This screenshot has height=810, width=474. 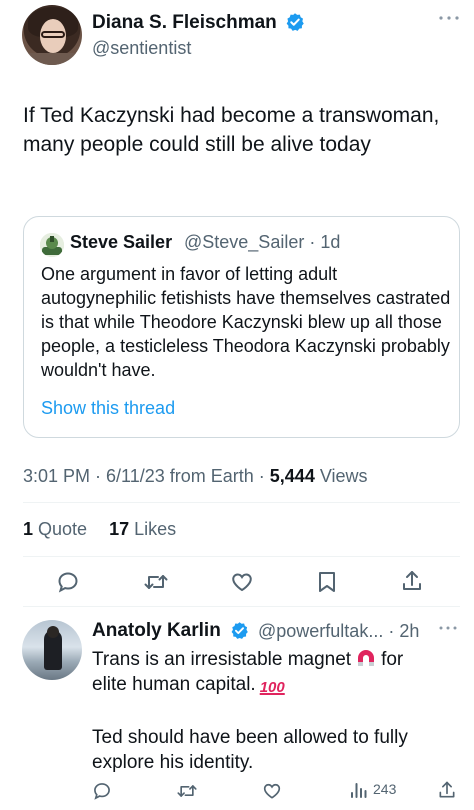 What do you see at coordinates (108, 408) in the screenshot?
I see `show-thread-link: Show this thread` at bounding box center [108, 408].